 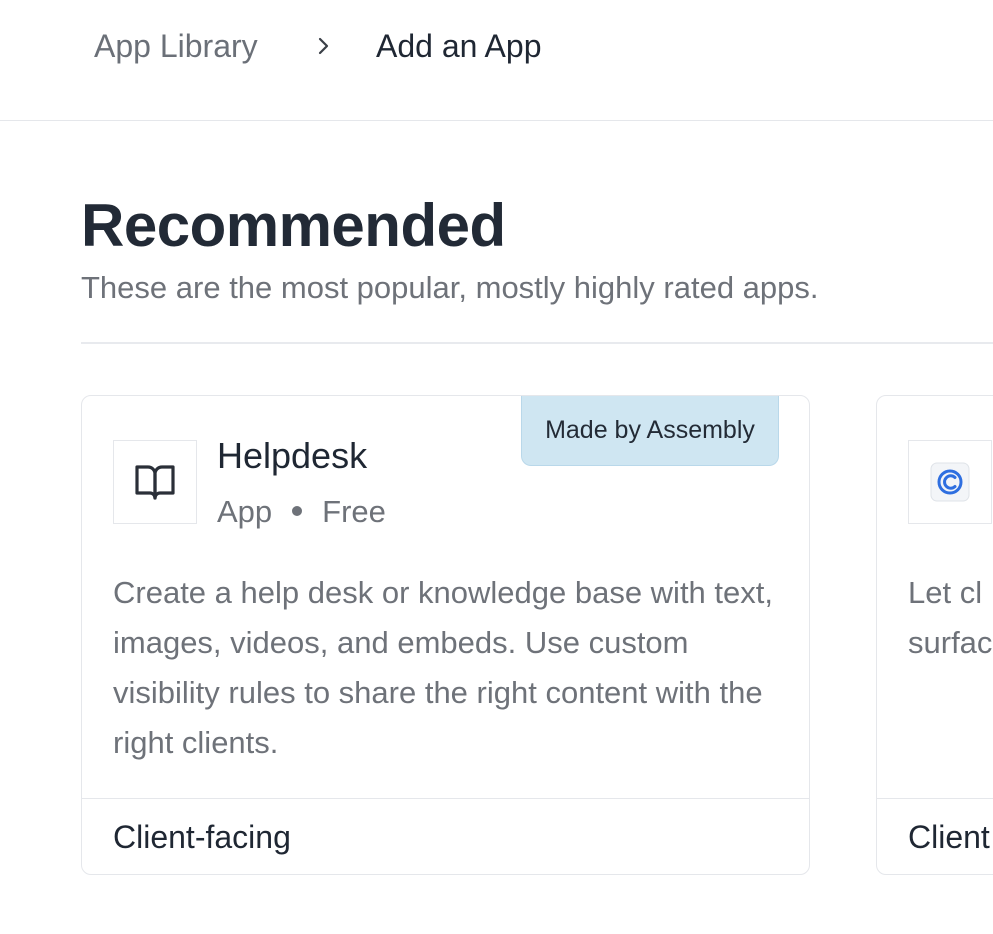 What do you see at coordinates (292, 455) in the screenshot?
I see `app-card-title: Helpdesk` at bounding box center [292, 455].